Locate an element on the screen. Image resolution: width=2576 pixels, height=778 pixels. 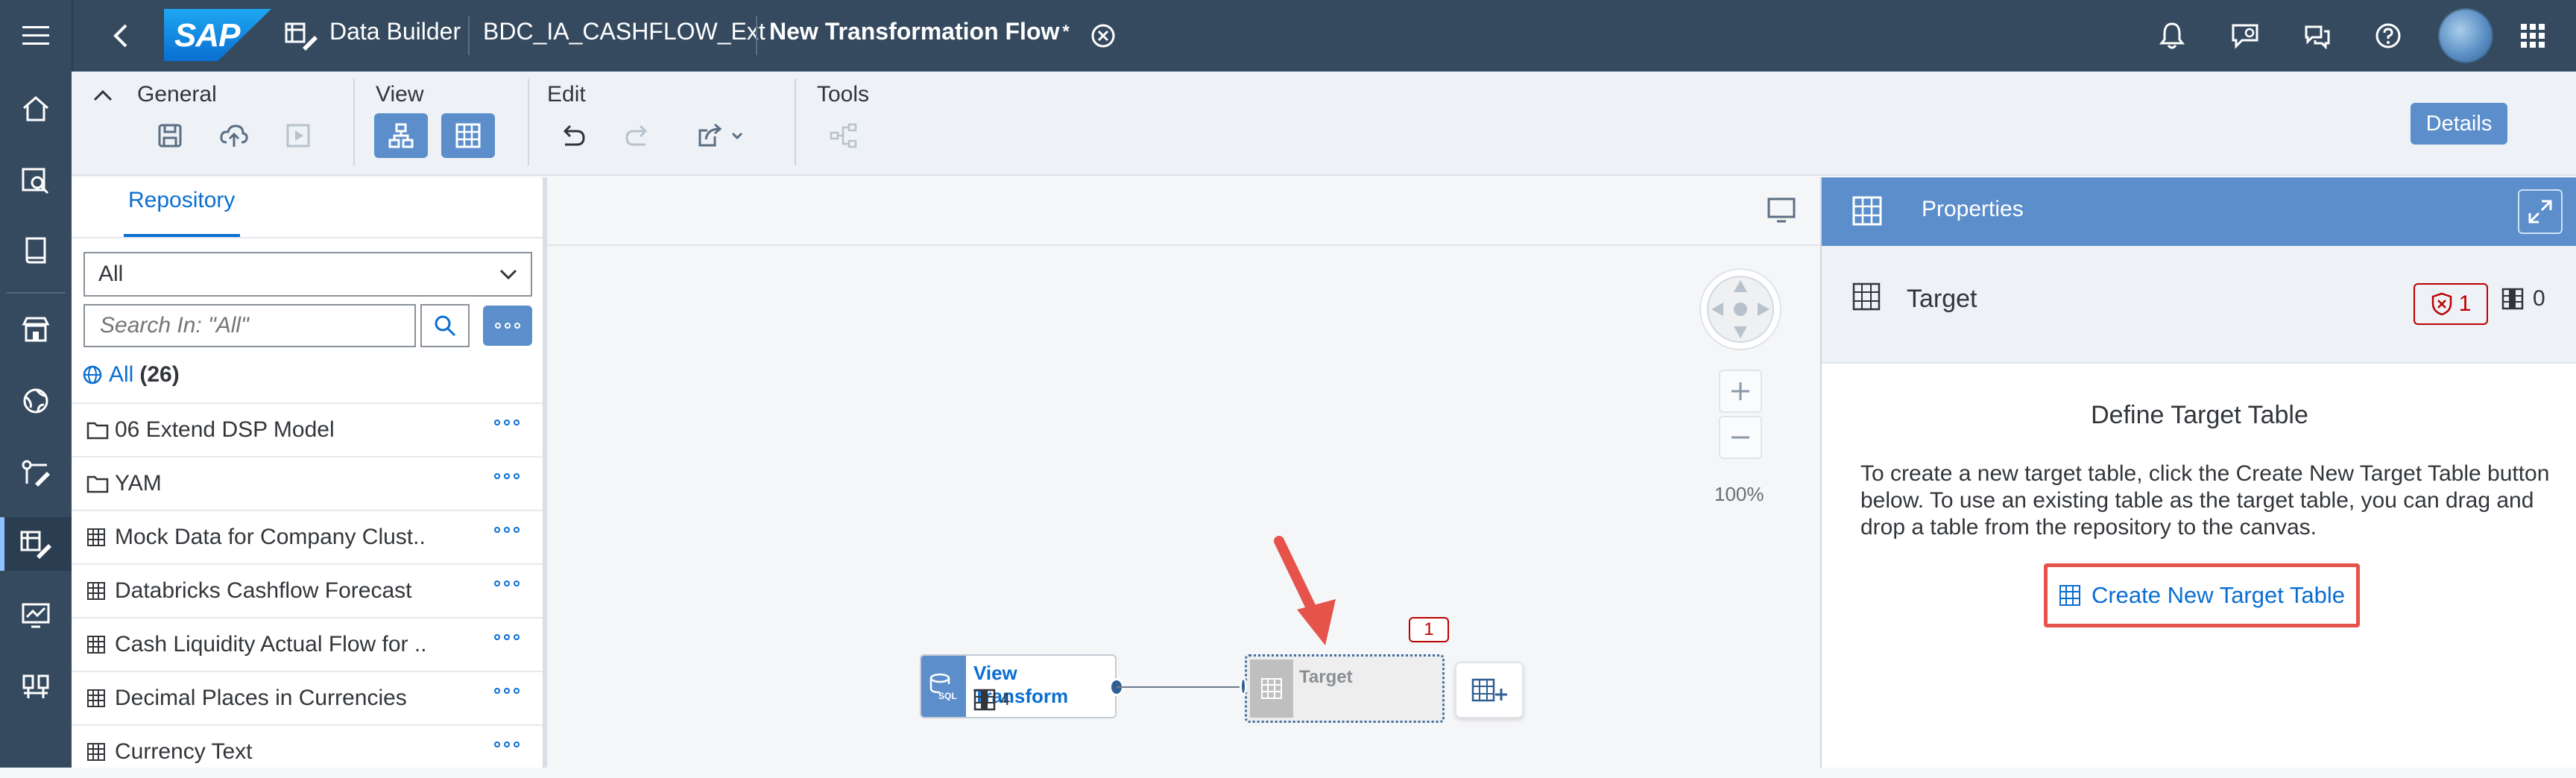
global-network-icon is located at coordinates (36, 401).